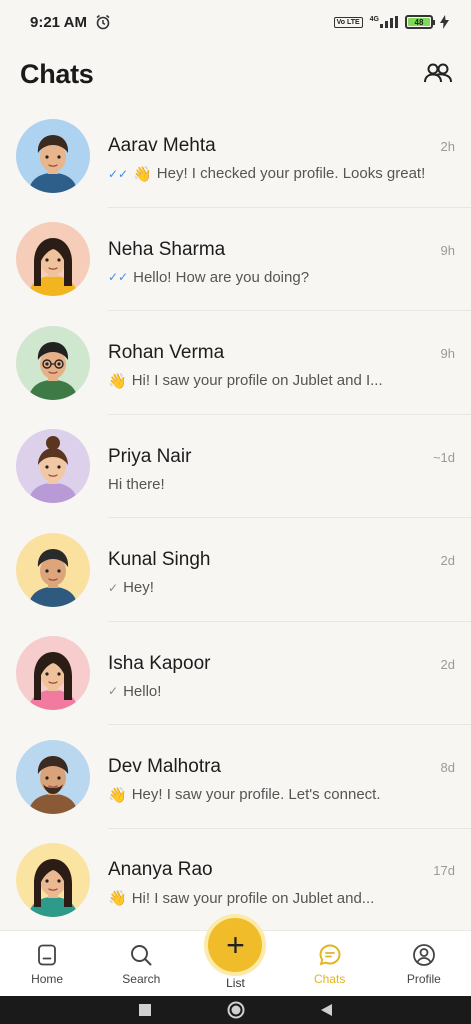 The height and width of the screenshot is (1024, 471). Describe the element at coordinates (374, 19) in the screenshot. I see `network-type: 4G` at that location.